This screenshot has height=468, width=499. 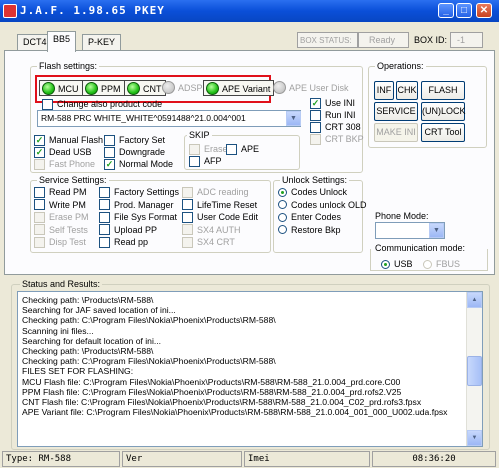 What do you see at coordinates (443, 111) in the screenshot?
I see `unlock-button: (UN)LOCK` at bounding box center [443, 111].